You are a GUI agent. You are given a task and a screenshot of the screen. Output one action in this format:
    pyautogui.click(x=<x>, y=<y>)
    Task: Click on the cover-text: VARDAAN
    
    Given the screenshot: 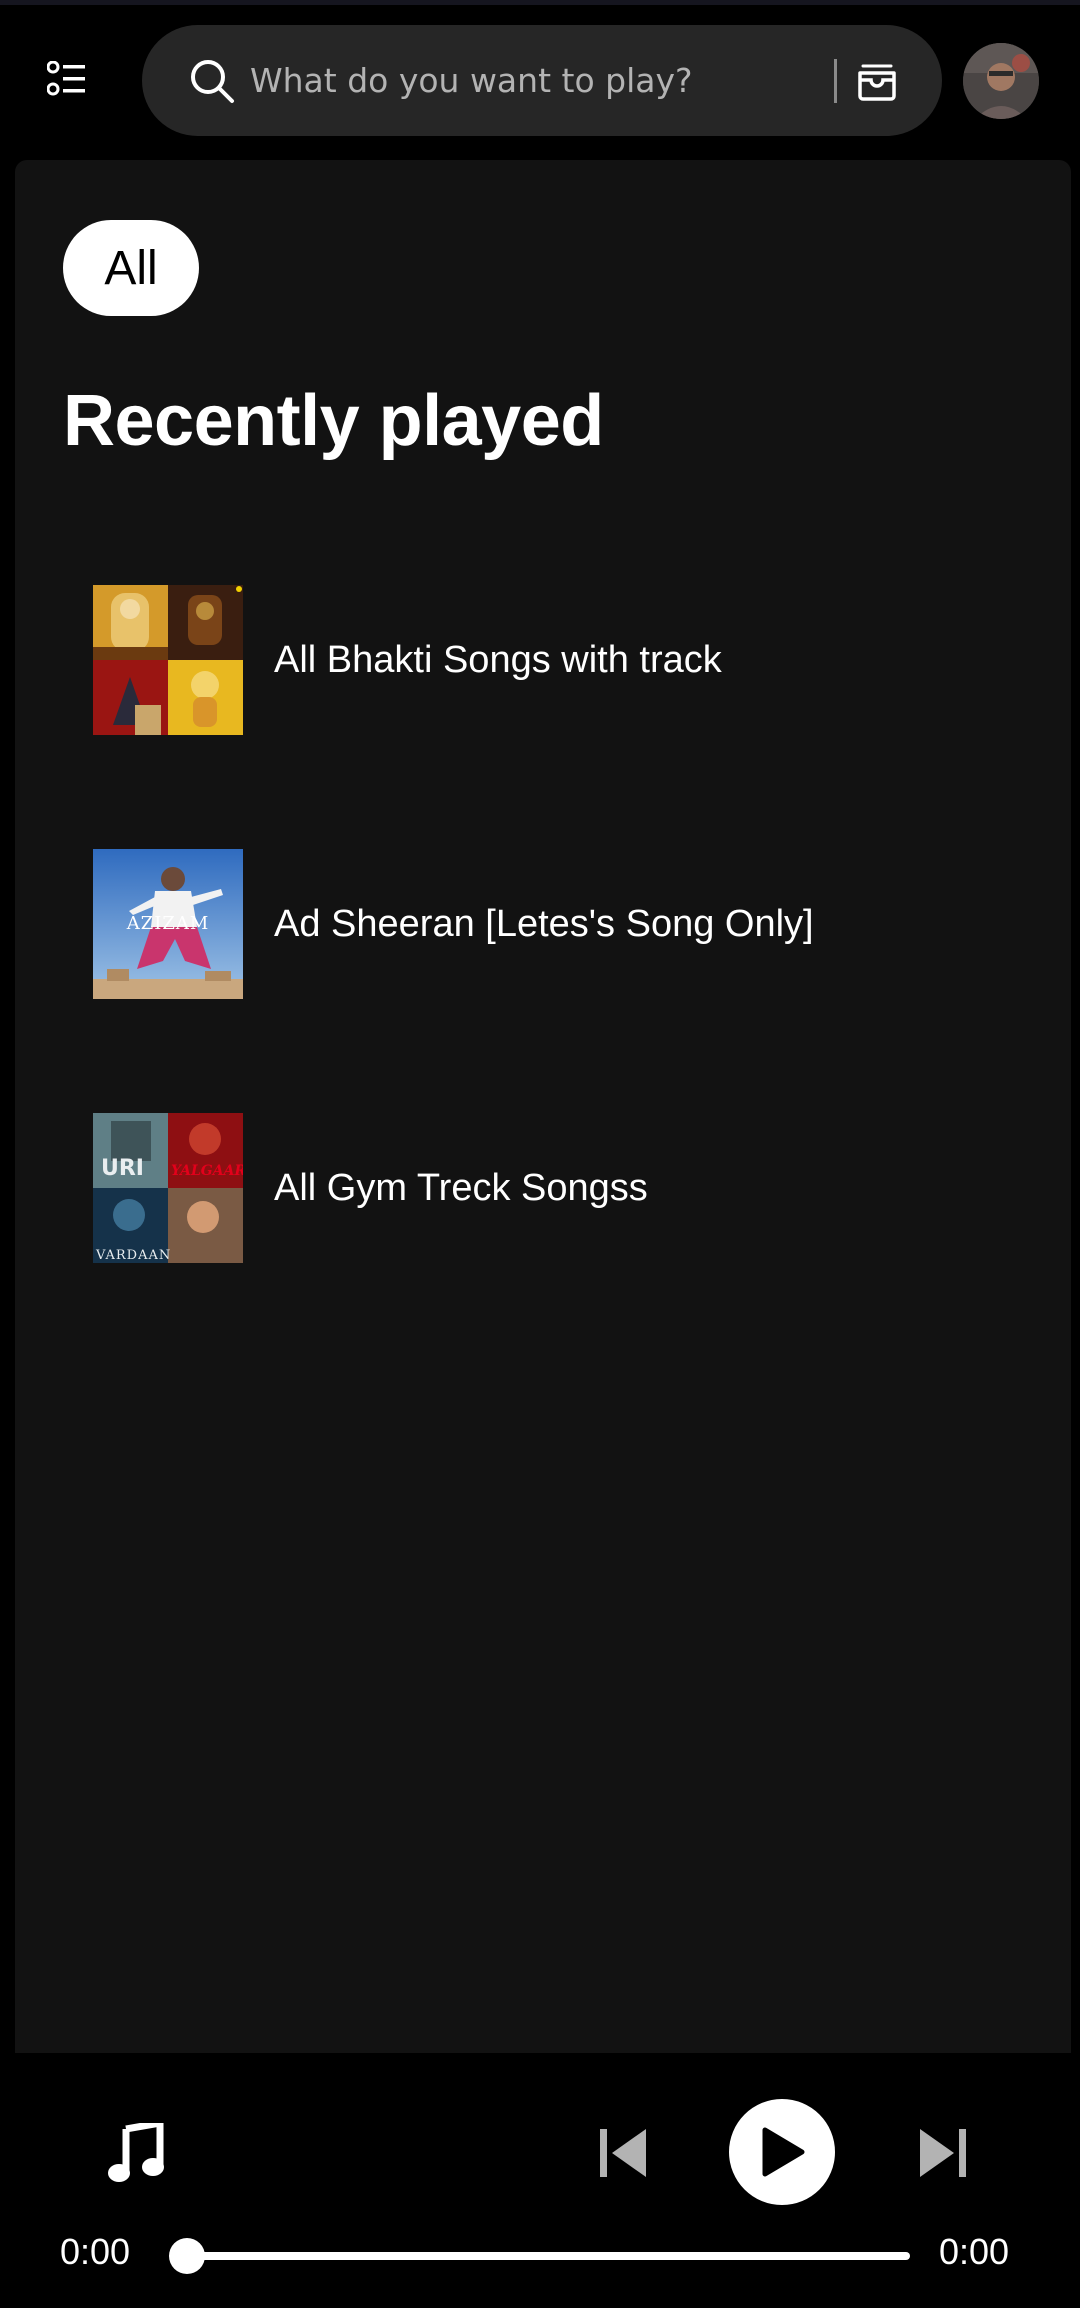 What is the action you would take?
    pyautogui.click(x=133, y=1255)
    